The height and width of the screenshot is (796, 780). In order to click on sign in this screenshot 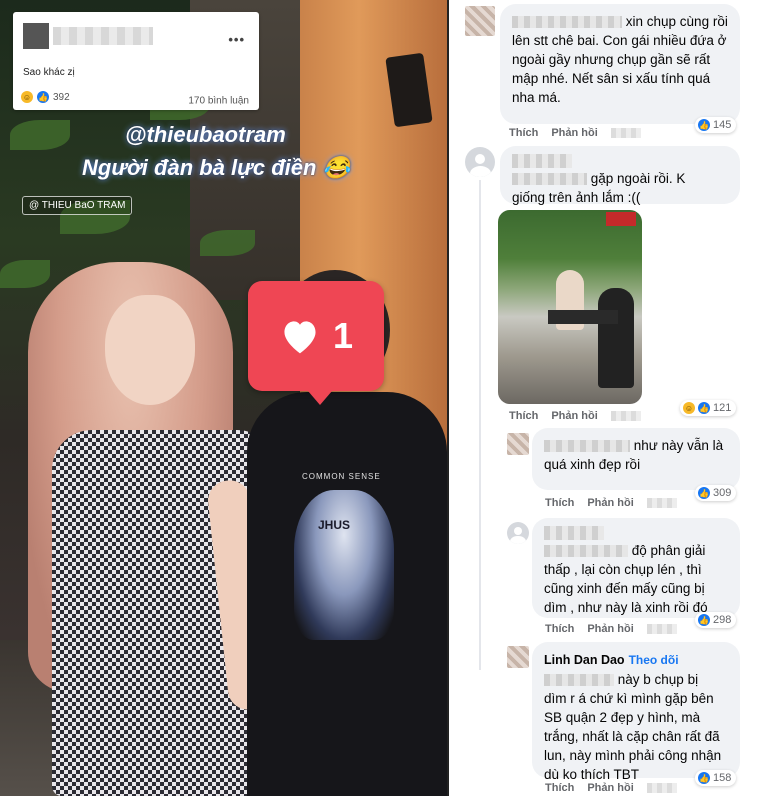, I will do `click(621, 219)`.